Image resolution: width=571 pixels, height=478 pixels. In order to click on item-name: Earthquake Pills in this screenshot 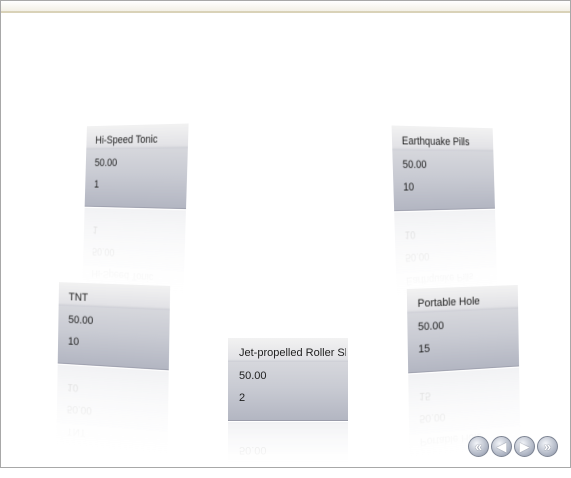, I will do `click(435, 142)`.